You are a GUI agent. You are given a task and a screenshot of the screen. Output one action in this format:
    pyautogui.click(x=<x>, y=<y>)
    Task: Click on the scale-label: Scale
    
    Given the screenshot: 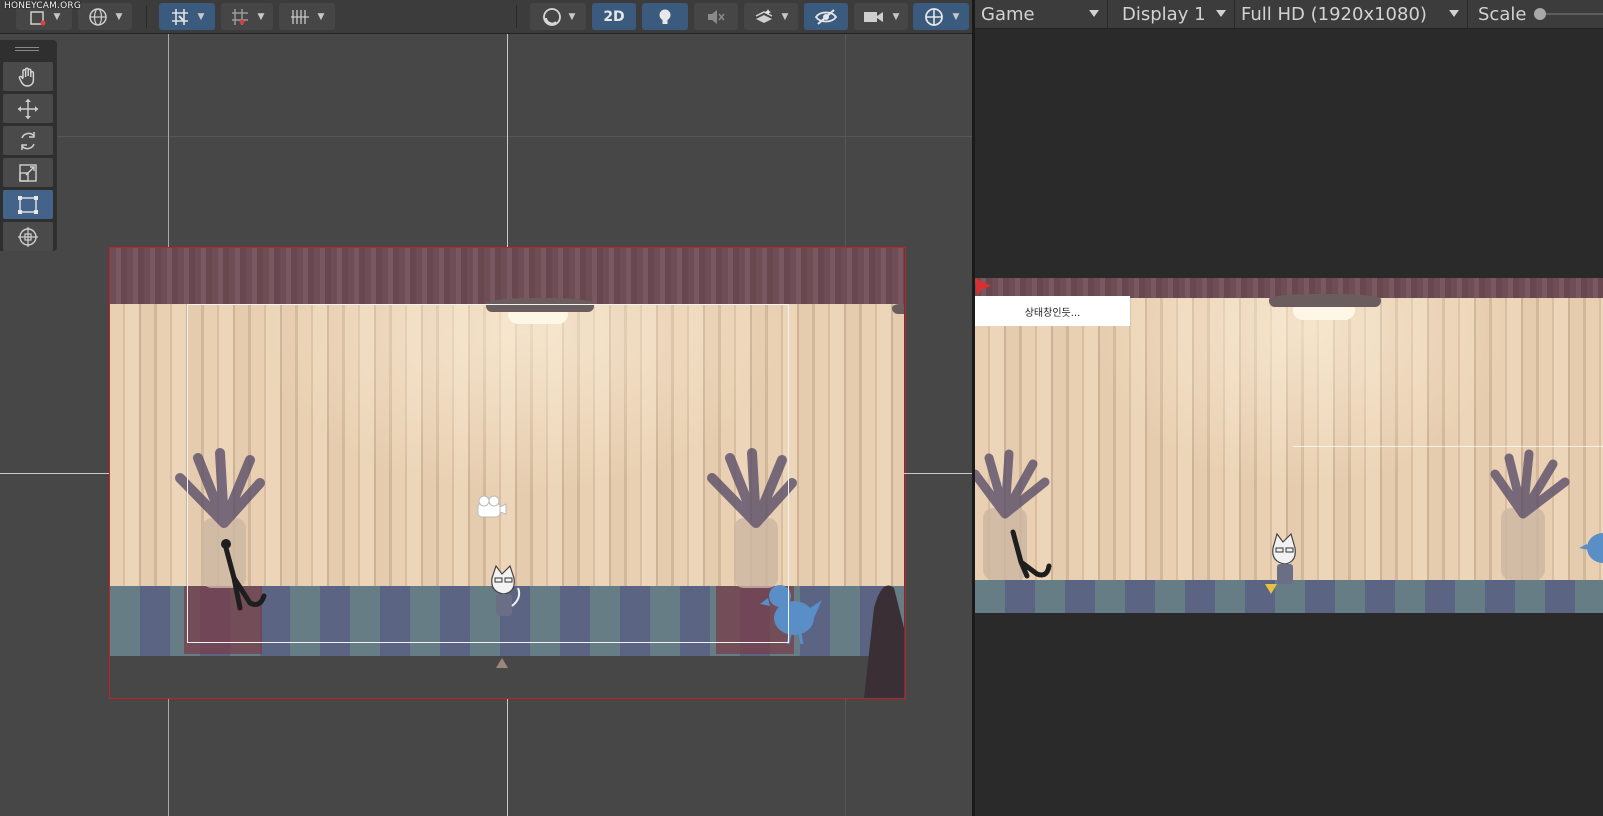 What is the action you would take?
    pyautogui.click(x=1502, y=14)
    